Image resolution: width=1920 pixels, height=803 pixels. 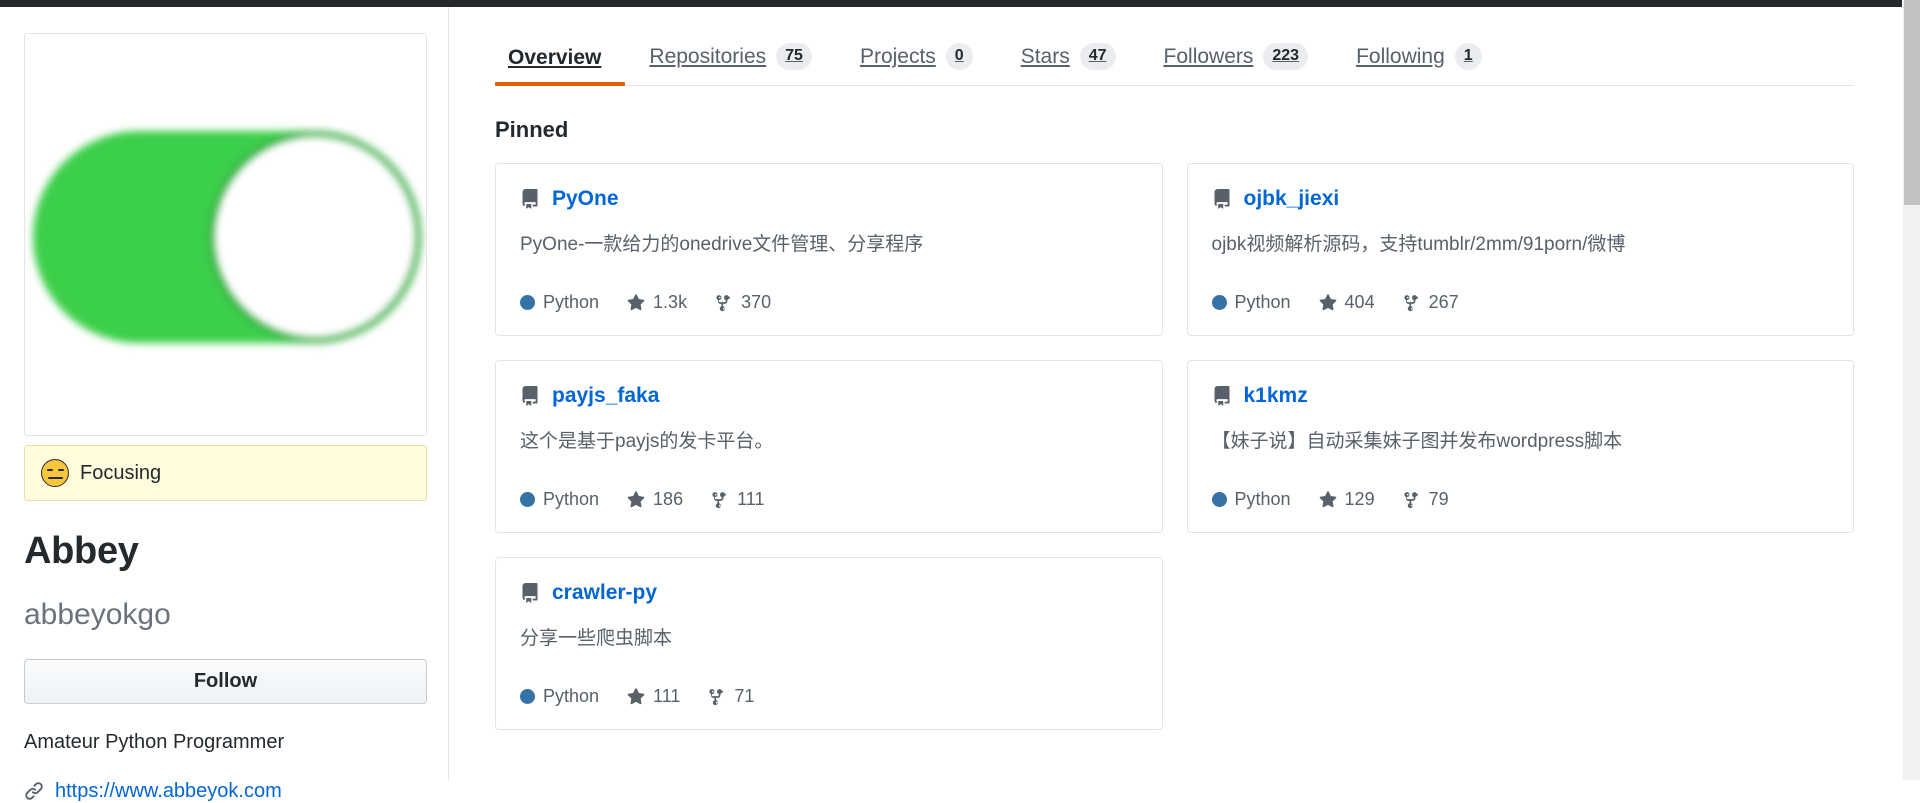 I want to click on repo-meta: Python 111 71, so click(x=829, y=696).